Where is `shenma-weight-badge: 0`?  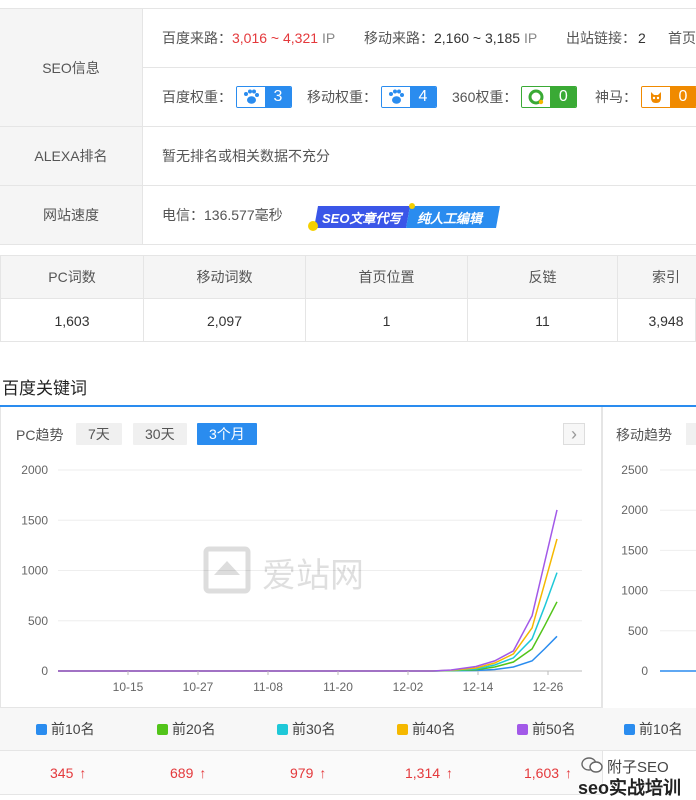
shenma-weight-badge: 0 is located at coordinates (668, 97).